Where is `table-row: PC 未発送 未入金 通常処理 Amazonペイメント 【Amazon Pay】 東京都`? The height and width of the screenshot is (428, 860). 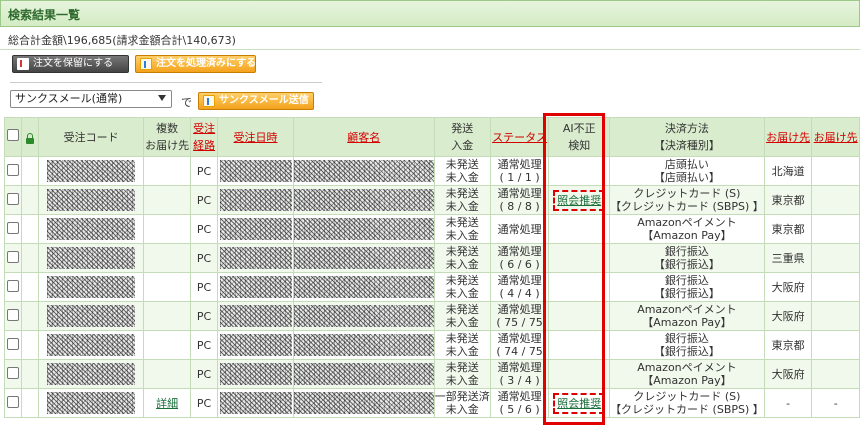
table-row: PC 未発送 未入金 通常処理 Amazonペイメント 【Amazon Pay】 東京都 is located at coordinates (431, 229).